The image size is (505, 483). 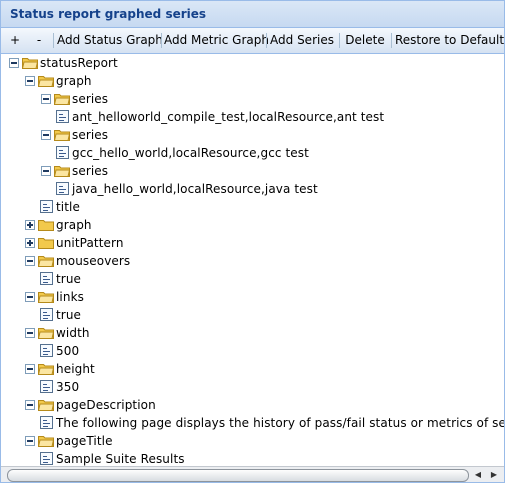 I want to click on add-metric-graph-button: Add Metric Graph, so click(x=216, y=40).